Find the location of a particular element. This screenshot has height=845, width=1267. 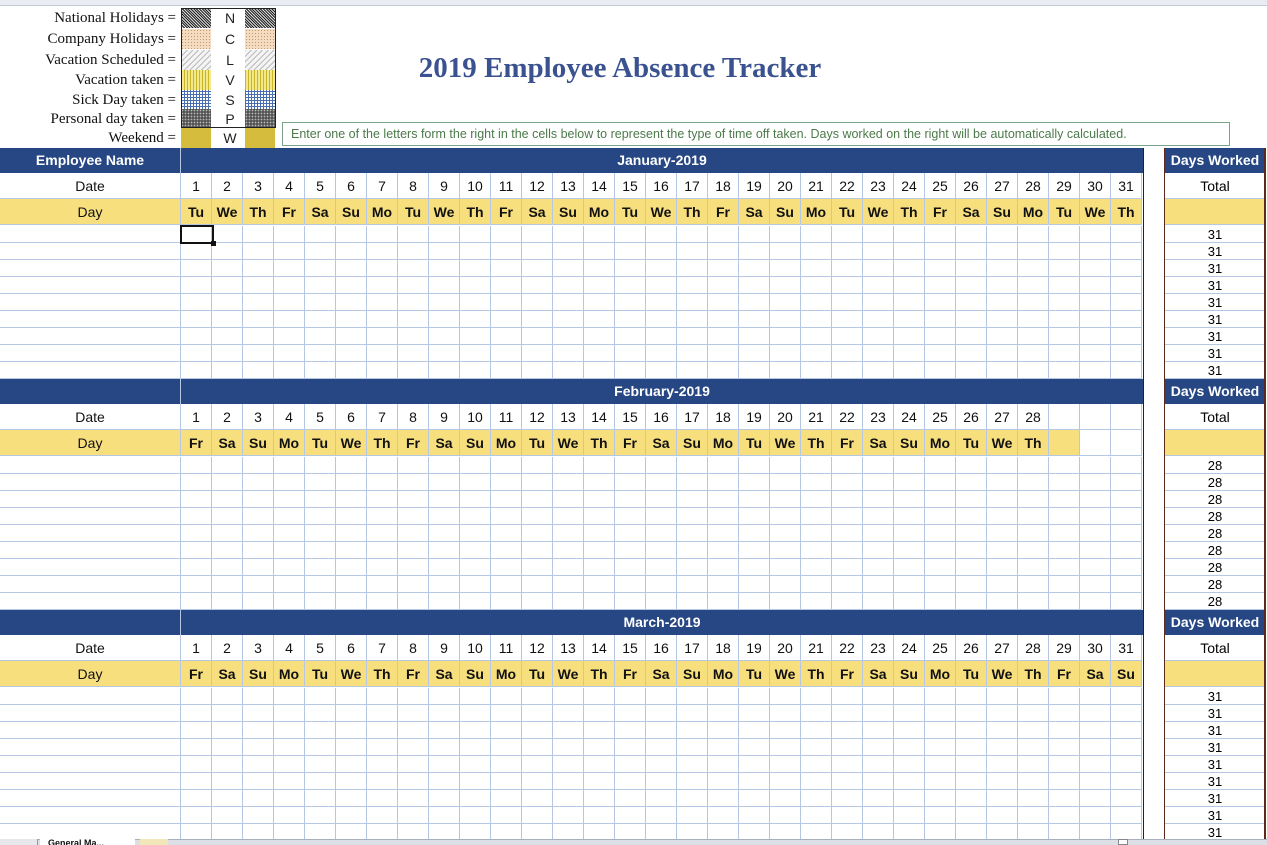

day-of-week-cell: We is located at coordinates (785, 443).